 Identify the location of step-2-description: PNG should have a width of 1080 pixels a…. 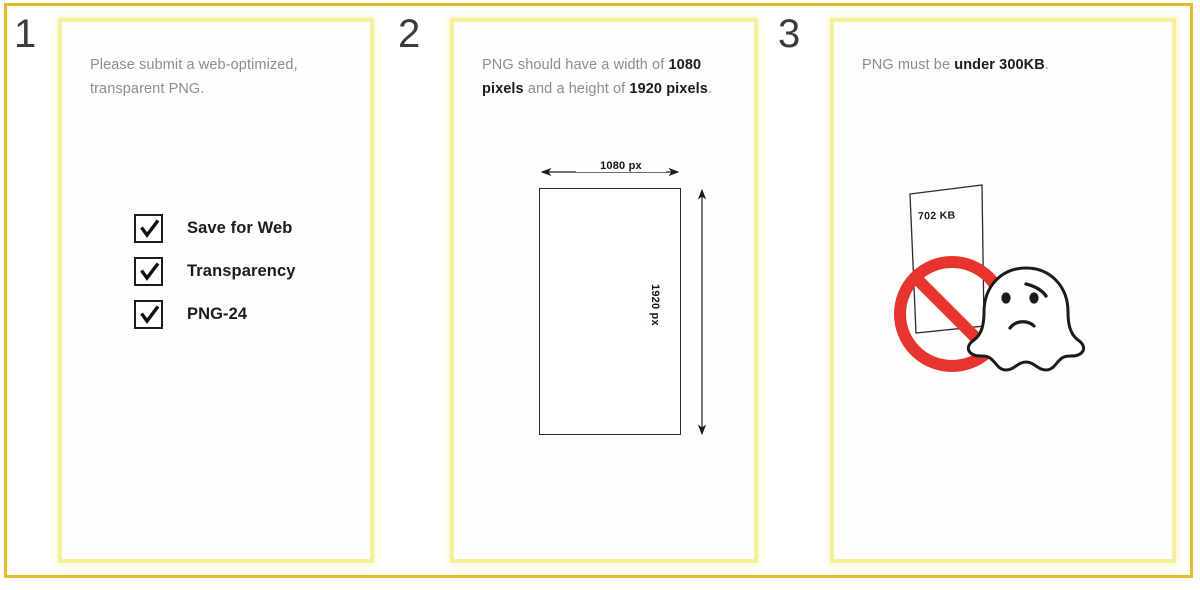
(597, 77).